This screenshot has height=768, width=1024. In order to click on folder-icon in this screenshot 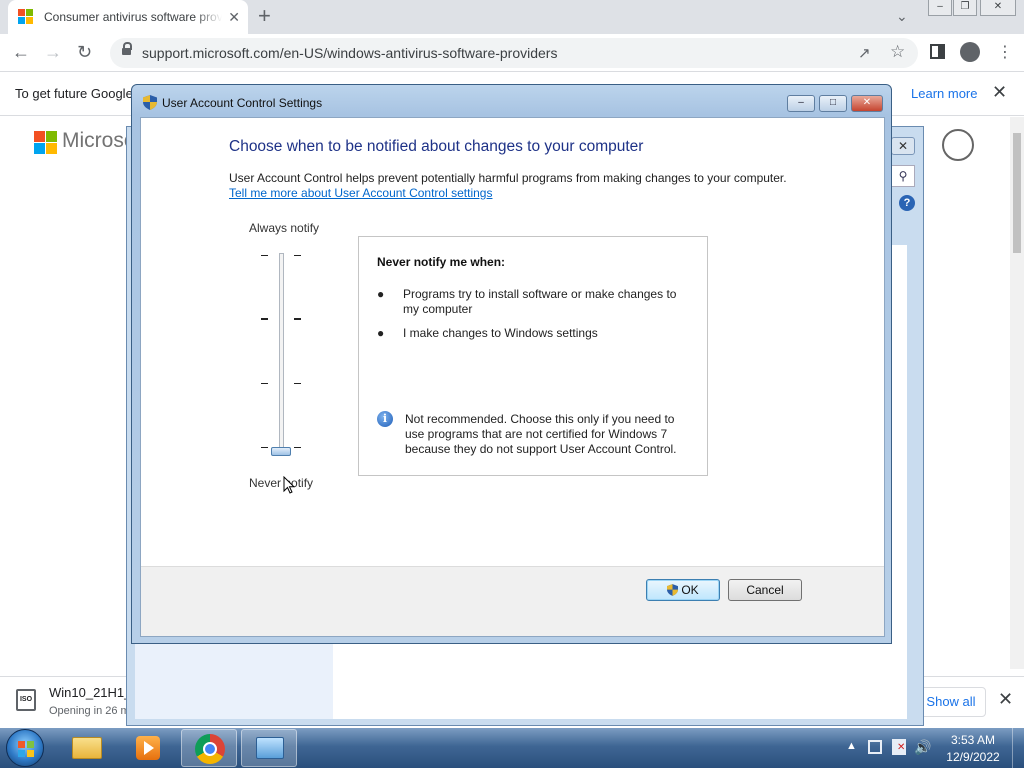, I will do `click(87, 748)`.